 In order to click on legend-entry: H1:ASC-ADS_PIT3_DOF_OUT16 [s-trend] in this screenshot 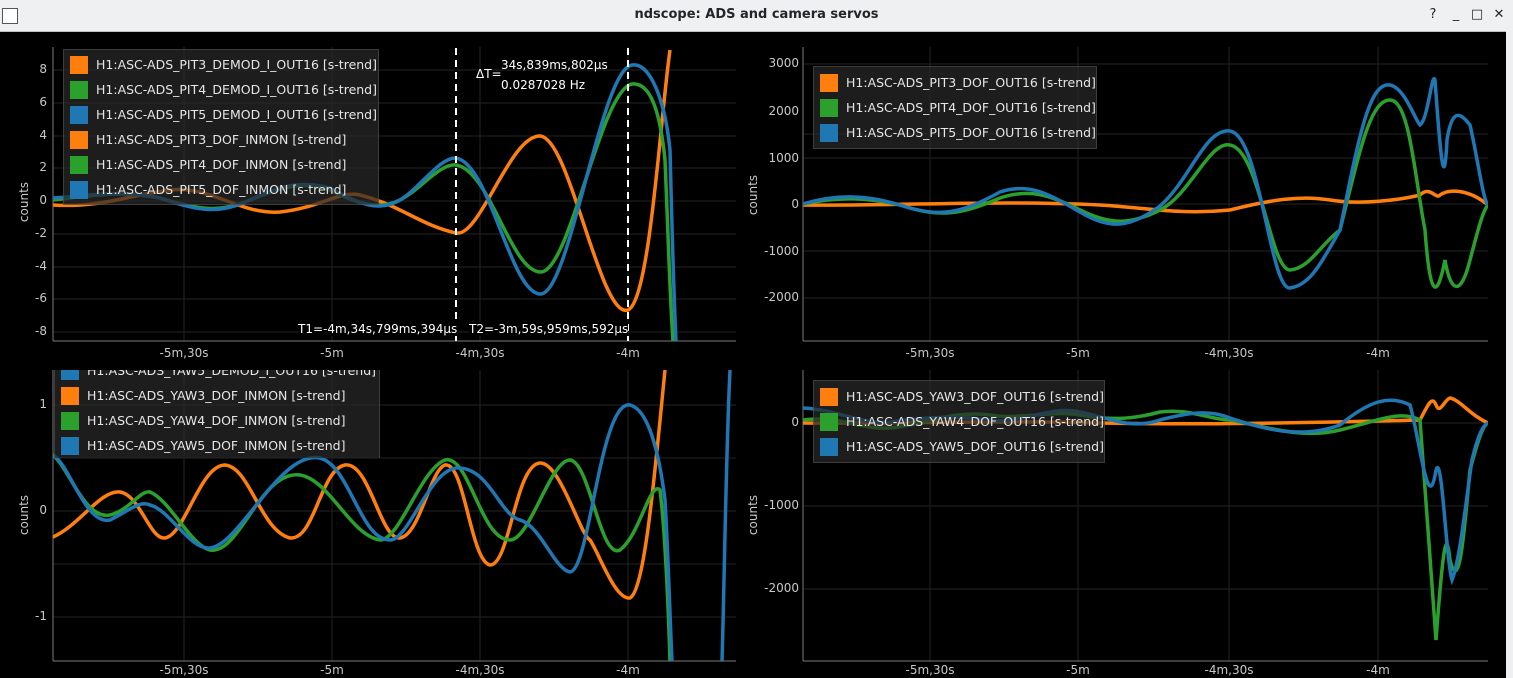, I will do `click(958, 82)`.